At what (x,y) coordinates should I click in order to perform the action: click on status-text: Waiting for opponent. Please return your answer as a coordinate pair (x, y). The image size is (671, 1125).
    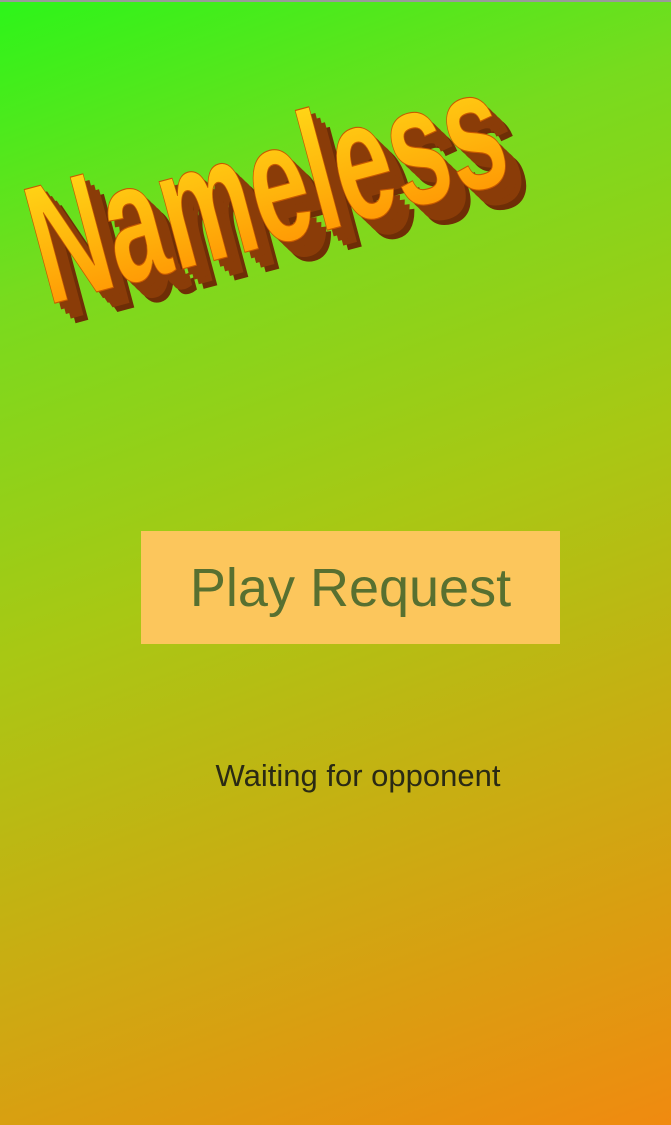
    Looking at the image, I should click on (358, 775).